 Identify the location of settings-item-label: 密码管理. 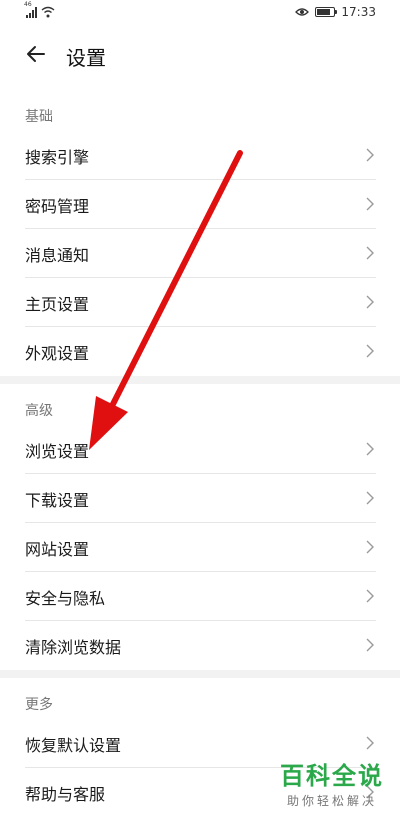
(57, 206).